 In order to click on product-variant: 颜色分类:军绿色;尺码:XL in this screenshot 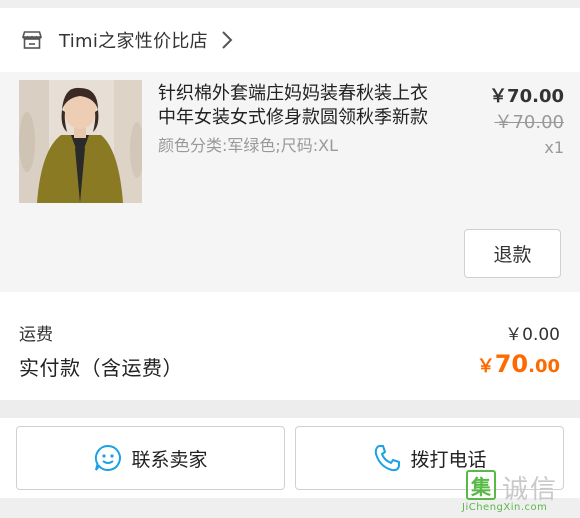, I will do `click(248, 145)`.